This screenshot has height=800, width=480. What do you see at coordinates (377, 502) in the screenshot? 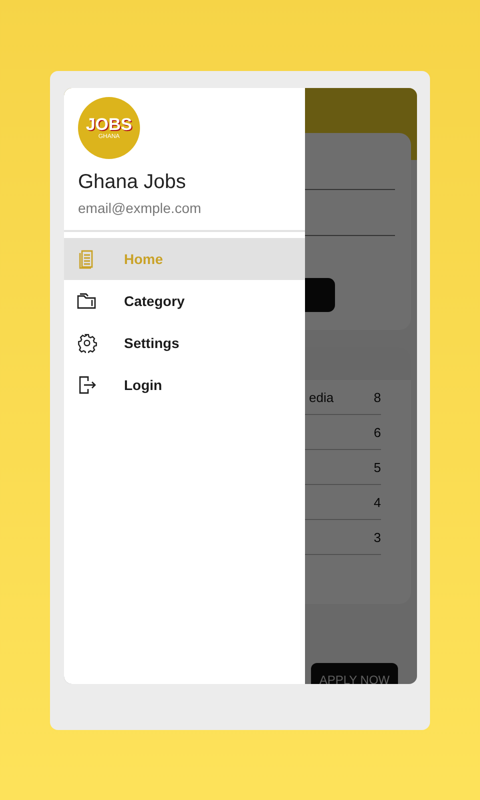
I see `job-count: 4` at bounding box center [377, 502].